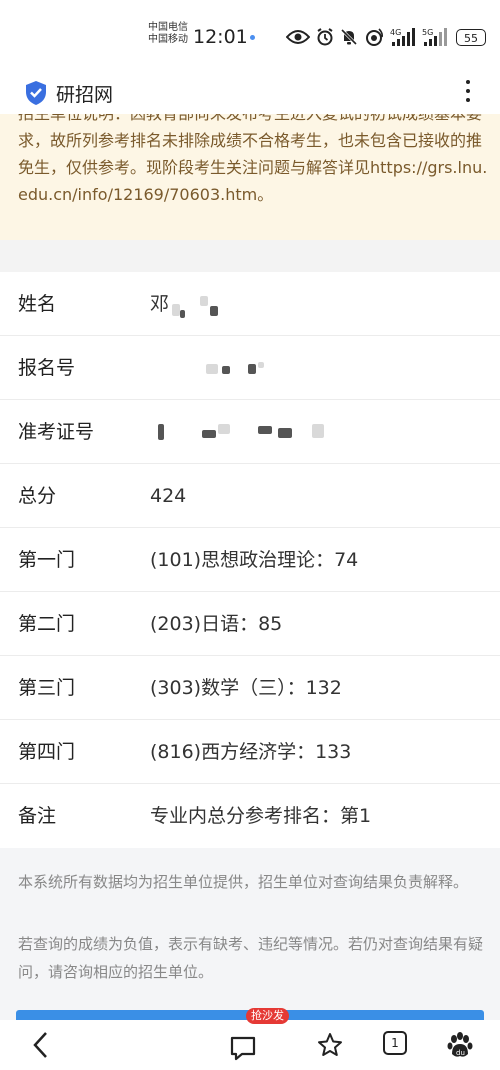 The image size is (500, 1070). I want to click on carrier-2: 中国移动, so click(168, 39).